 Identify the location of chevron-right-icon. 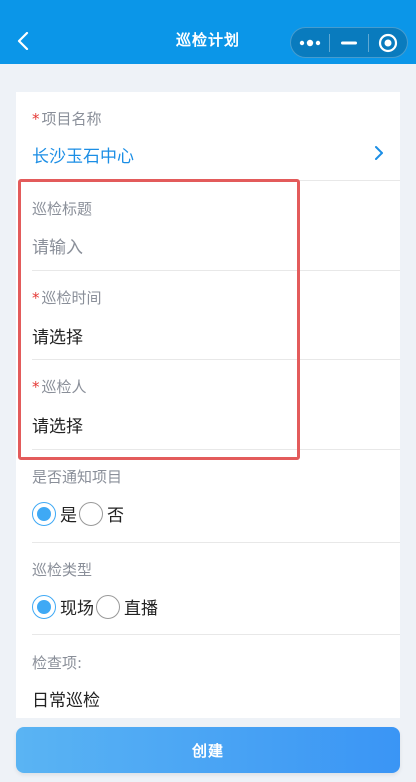
(379, 155).